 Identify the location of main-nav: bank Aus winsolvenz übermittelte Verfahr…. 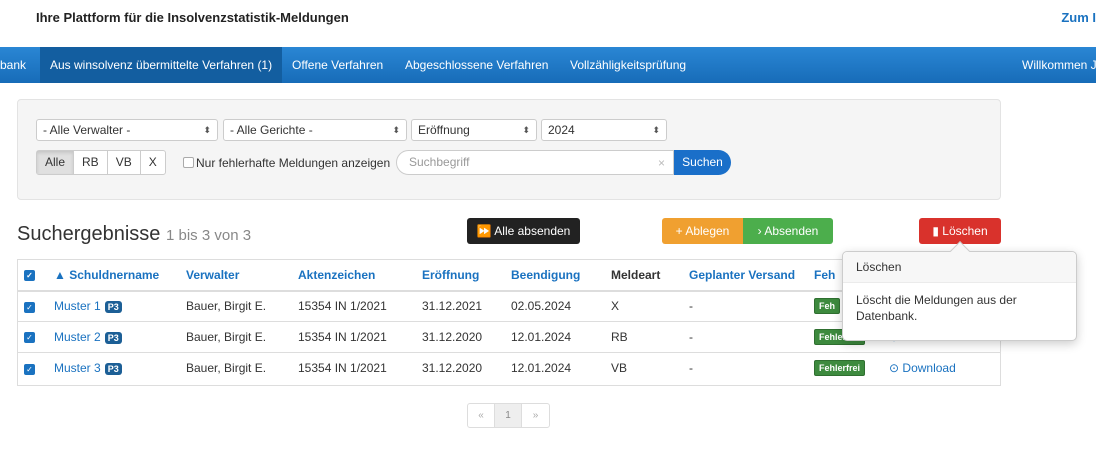
(548, 65).